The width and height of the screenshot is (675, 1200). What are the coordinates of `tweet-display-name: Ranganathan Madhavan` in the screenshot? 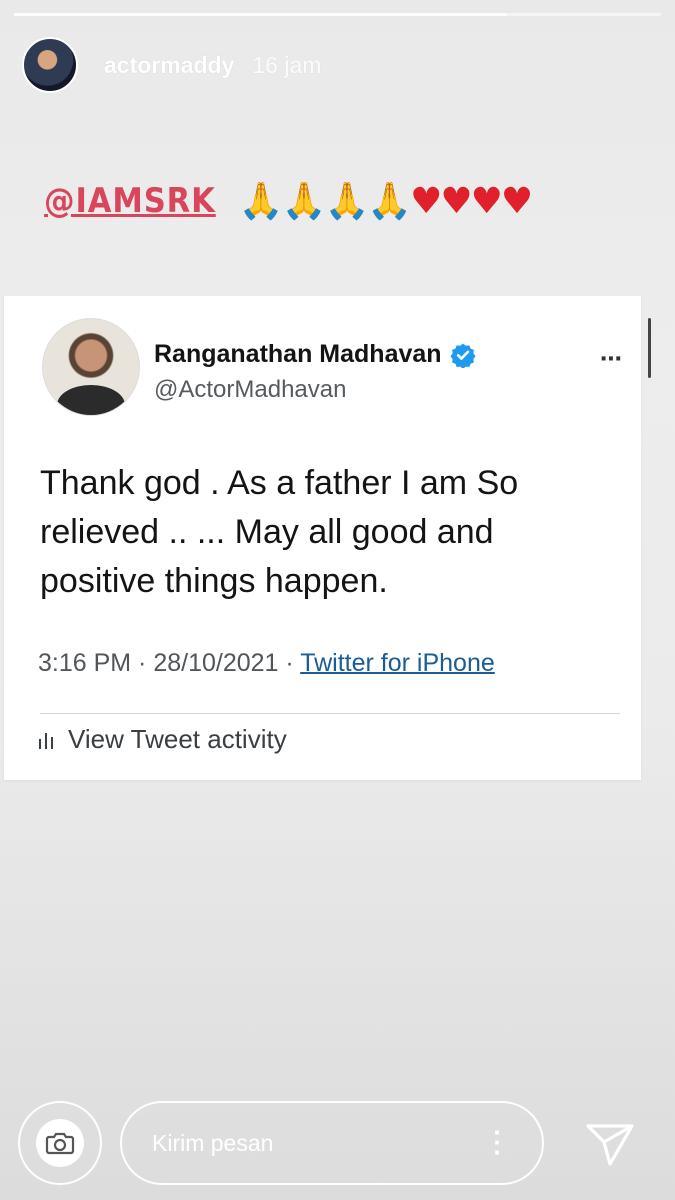 It's located at (298, 354).